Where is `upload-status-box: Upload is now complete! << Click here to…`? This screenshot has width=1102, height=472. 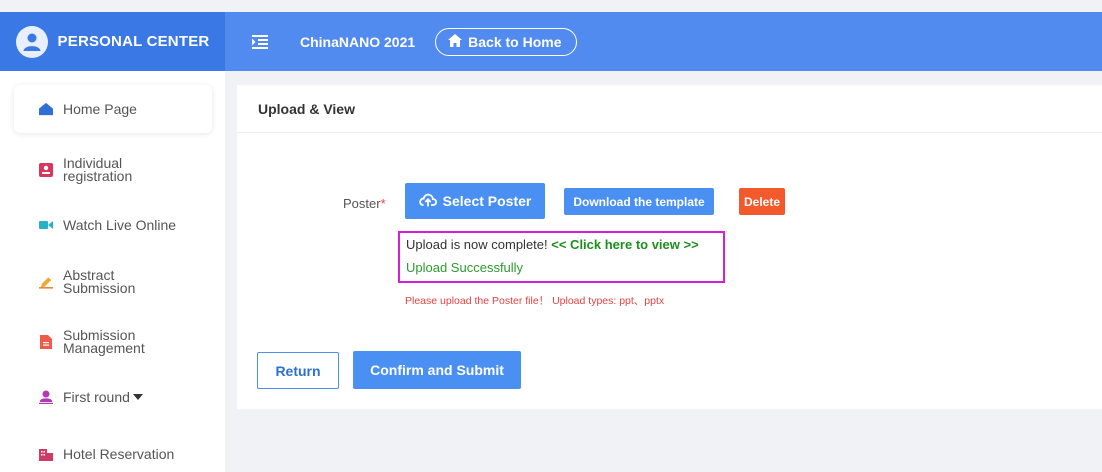
upload-status-box: Upload is now complete! << Click here to… is located at coordinates (561, 257).